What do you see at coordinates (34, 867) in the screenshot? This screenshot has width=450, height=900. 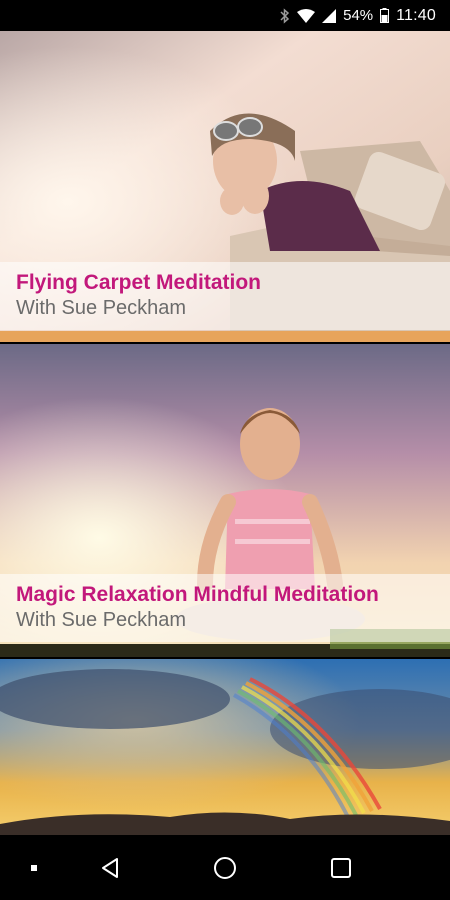 I see `menu-dot-icon` at bounding box center [34, 867].